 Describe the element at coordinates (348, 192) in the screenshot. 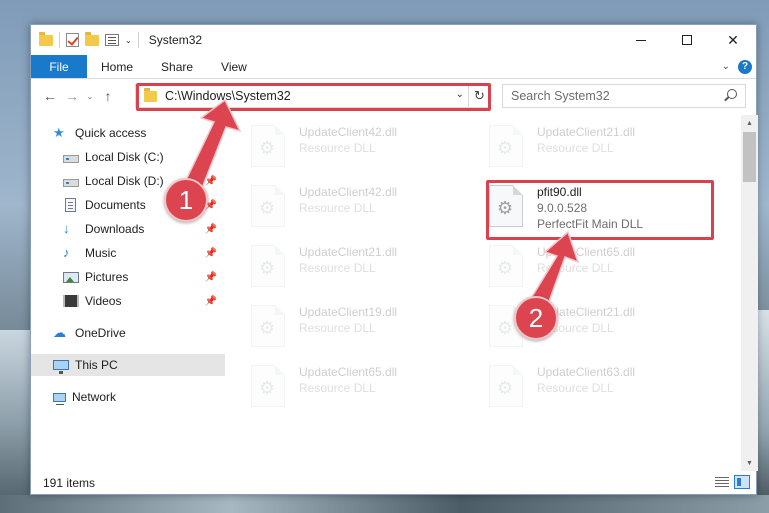

I see `file-name: UpdateClient42.dll` at that location.